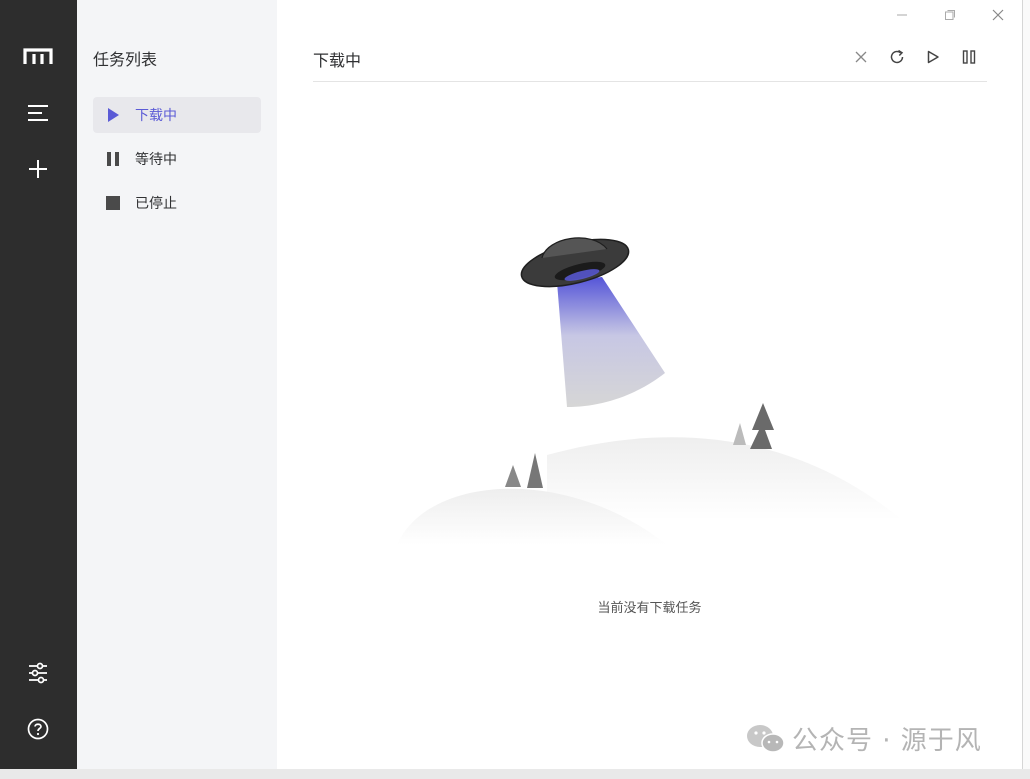  I want to click on page-title: 下载中, so click(337, 60).